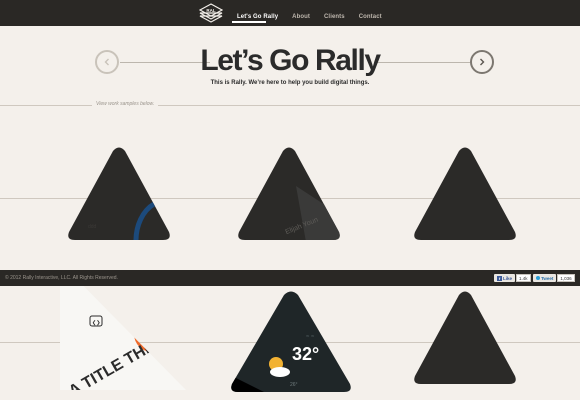  I want to click on twitter-tweet: Tweet 1,036, so click(554, 278).